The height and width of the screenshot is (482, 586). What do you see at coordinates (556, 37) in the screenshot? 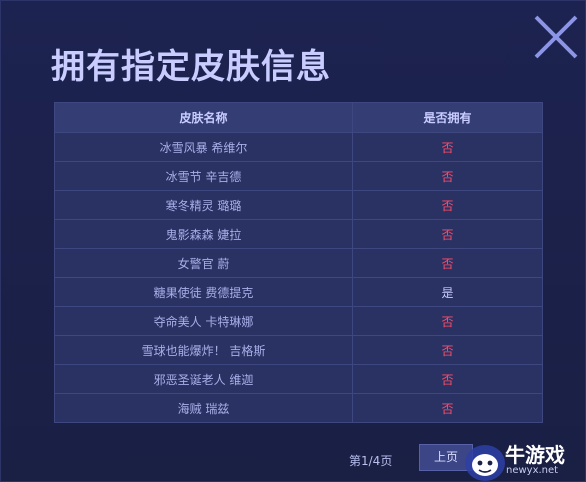
I see `close-icon` at bounding box center [556, 37].